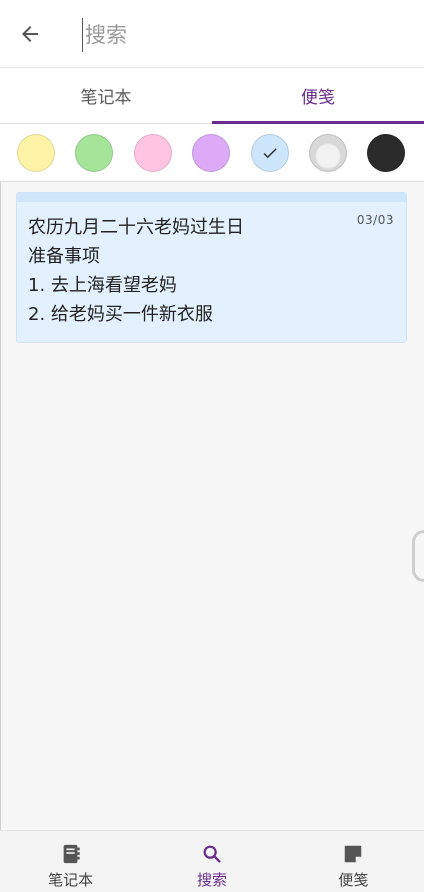 The width and height of the screenshot is (424, 892). What do you see at coordinates (71, 880) in the screenshot?
I see `nav-notebook-label: 笔记本` at bounding box center [71, 880].